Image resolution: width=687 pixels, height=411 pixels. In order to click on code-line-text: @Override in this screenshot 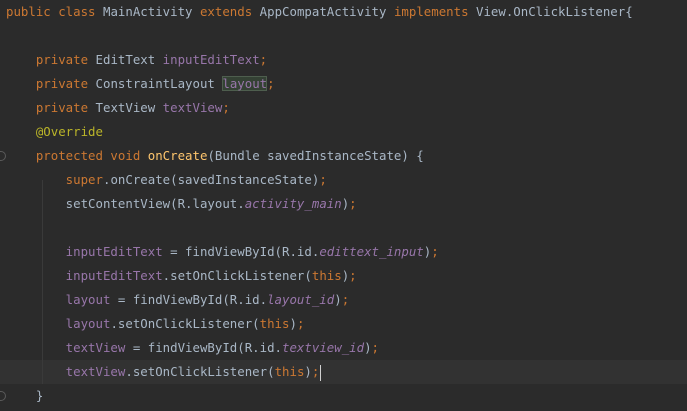, I will do `click(54, 132)`.